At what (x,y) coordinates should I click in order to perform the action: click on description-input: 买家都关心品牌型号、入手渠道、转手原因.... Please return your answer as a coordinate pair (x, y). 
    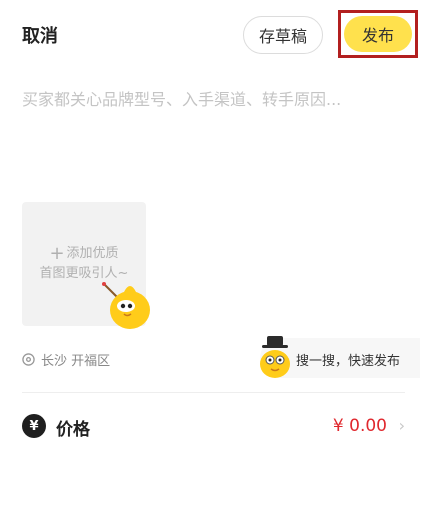
    Looking at the image, I should click on (181, 98).